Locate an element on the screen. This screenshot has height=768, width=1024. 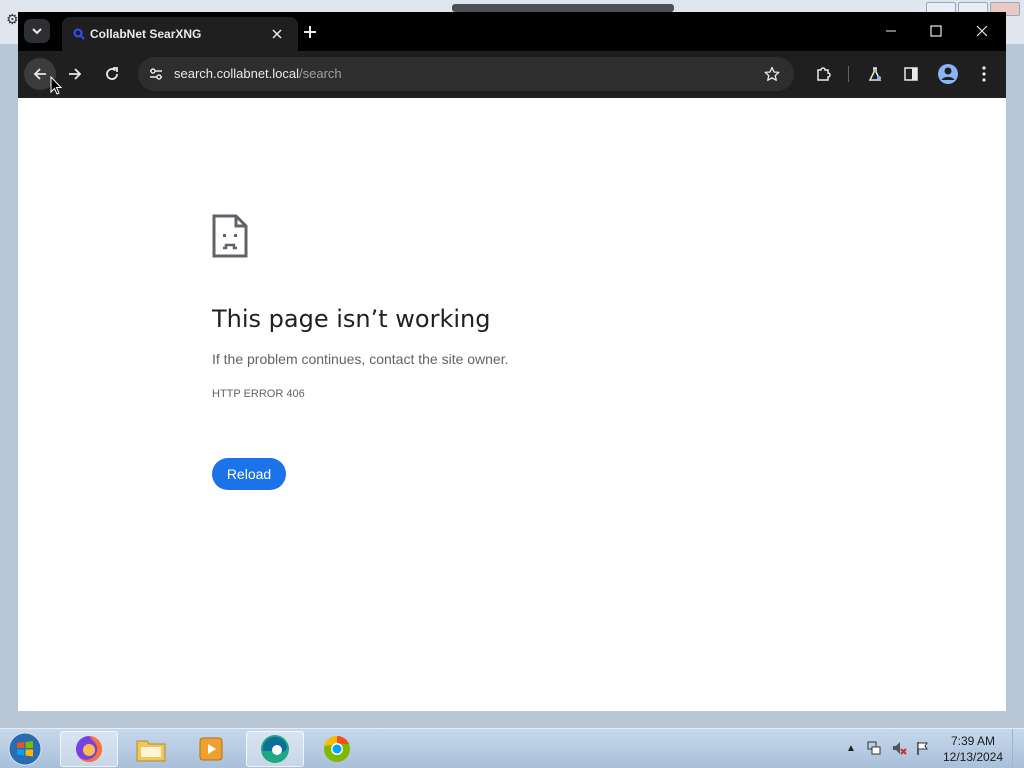
minimize-button is located at coordinates (891, 31).